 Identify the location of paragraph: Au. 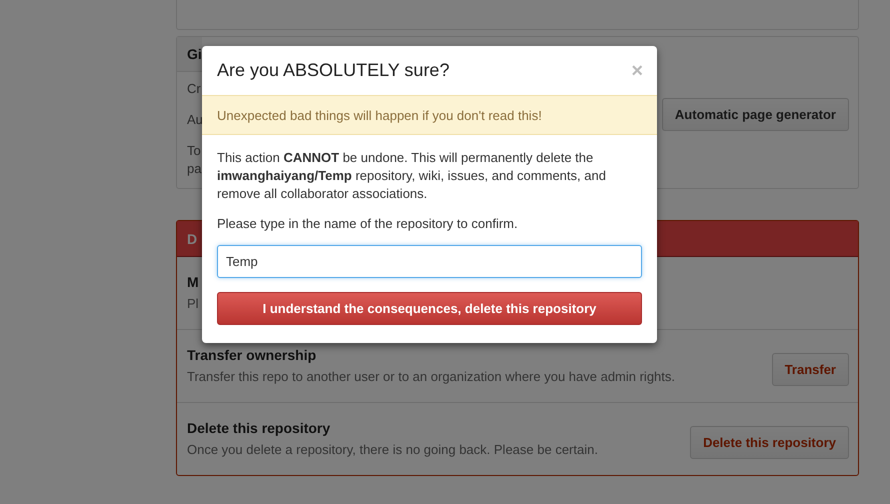
(195, 120).